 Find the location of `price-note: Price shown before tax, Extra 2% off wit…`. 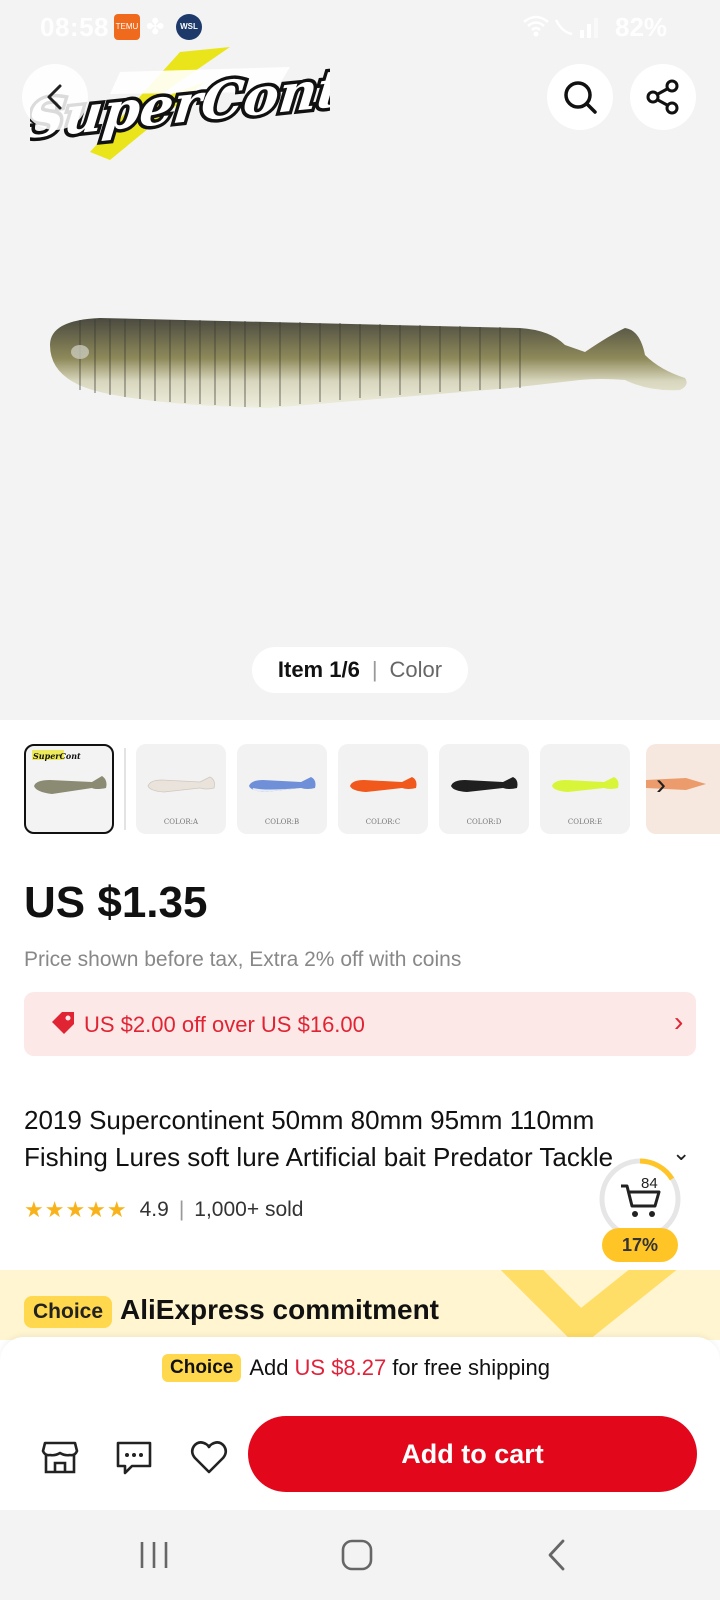

price-note: Price shown before tax, Extra 2% off wit… is located at coordinates (243, 959).